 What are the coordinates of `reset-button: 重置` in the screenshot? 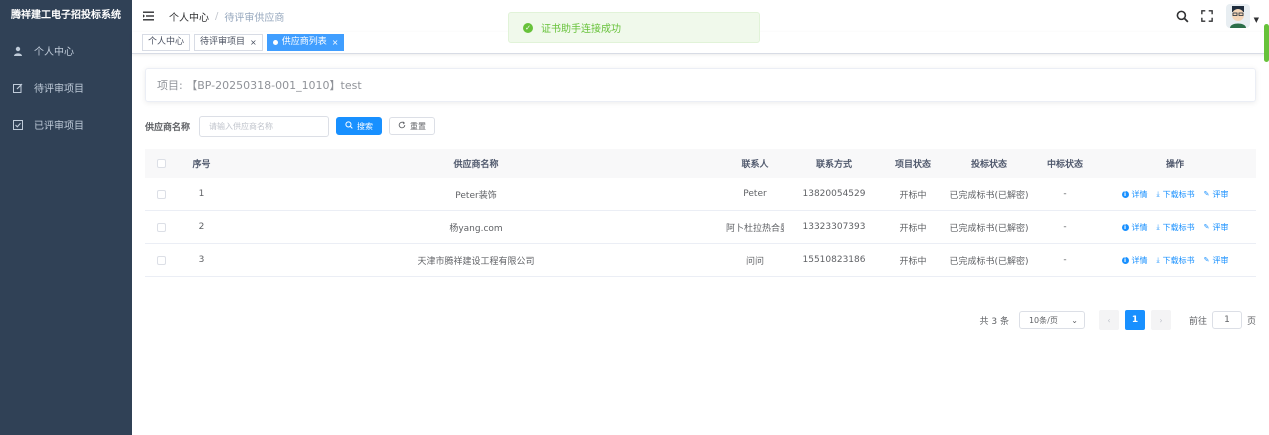 It's located at (412, 126).